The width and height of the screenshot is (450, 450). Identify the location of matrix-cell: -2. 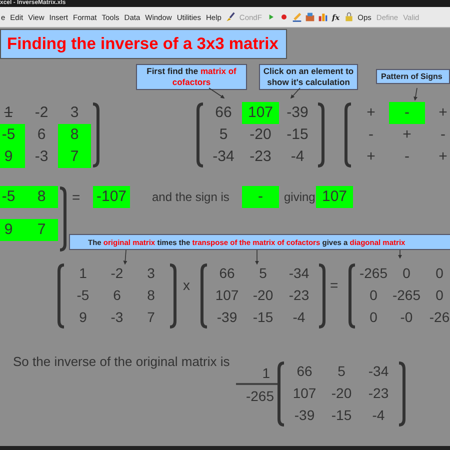
(41, 113).